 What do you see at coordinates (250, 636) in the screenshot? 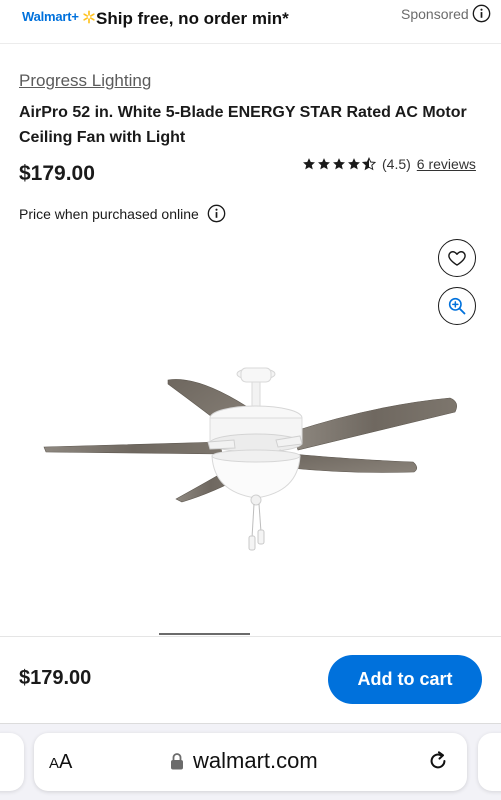
I see `divider` at bounding box center [250, 636].